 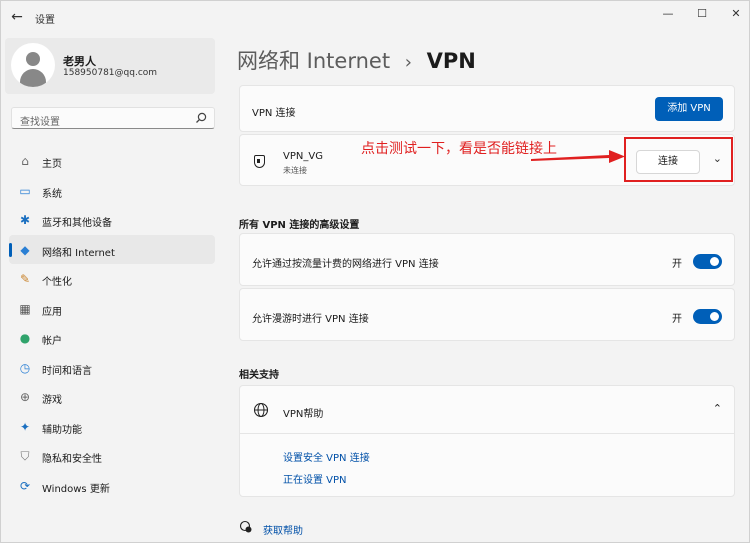 What do you see at coordinates (459, 149) in the screenshot?
I see `annotation-text: 点击测试一下，看是否能链接上` at bounding box center [459, 149].